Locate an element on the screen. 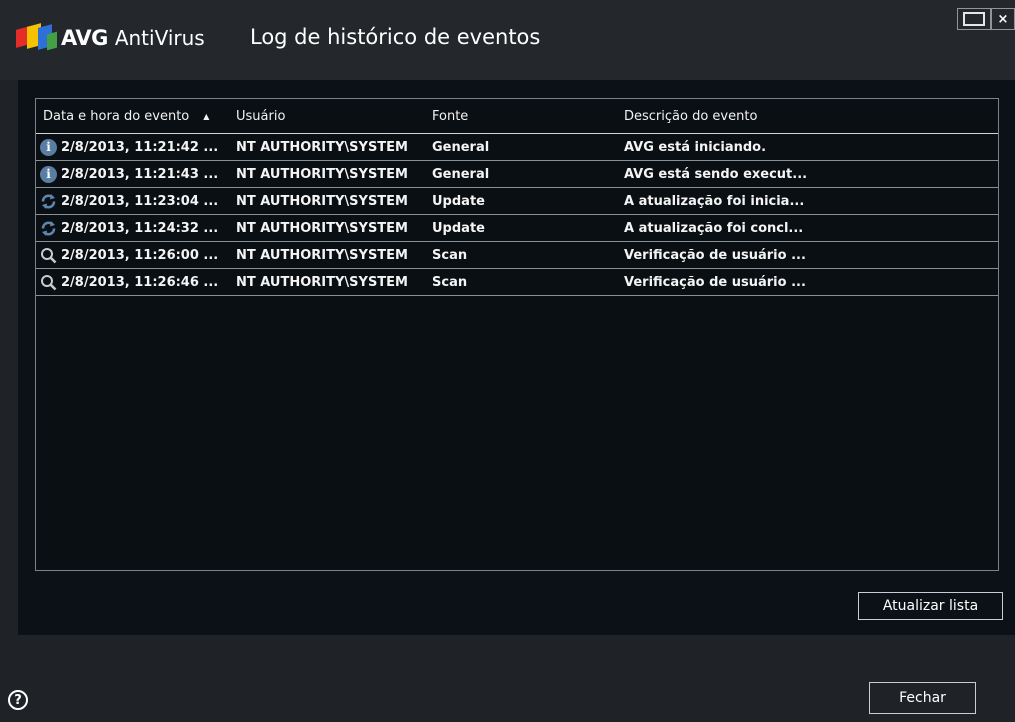  refresh-list-button: Atualizar lista is located at coordinates (930, 606).